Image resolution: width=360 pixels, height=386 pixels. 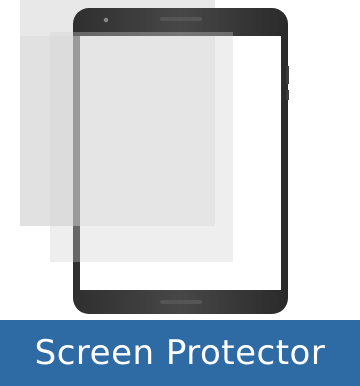 I want to click on front-camera-icon, so click(x=106, y=20).